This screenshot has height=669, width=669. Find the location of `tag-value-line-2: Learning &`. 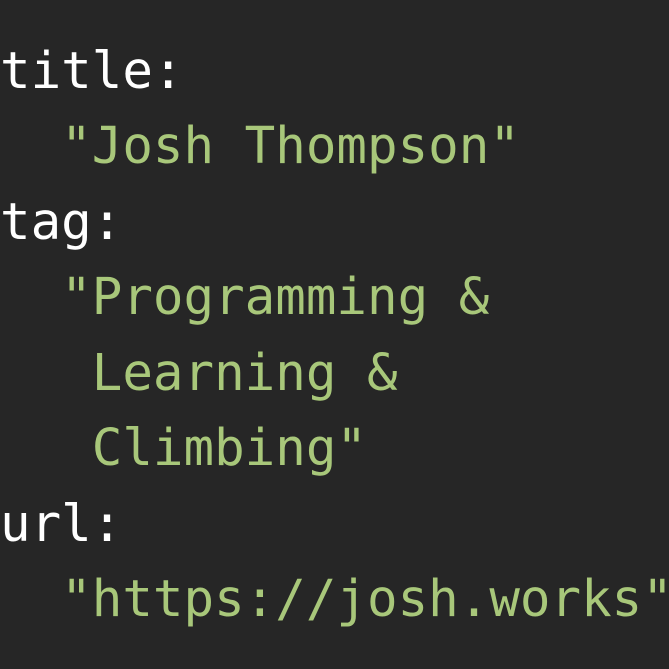

tag-value-line-2: Learning & is located at coordinates (199, 372).